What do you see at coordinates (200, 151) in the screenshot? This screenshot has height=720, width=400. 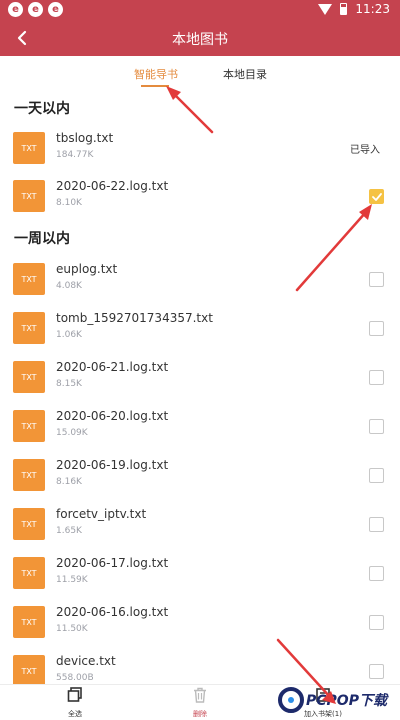 I see `list-item: TXT tbslog.txt 184.77K 已导入` at bounding box center [200, 151].